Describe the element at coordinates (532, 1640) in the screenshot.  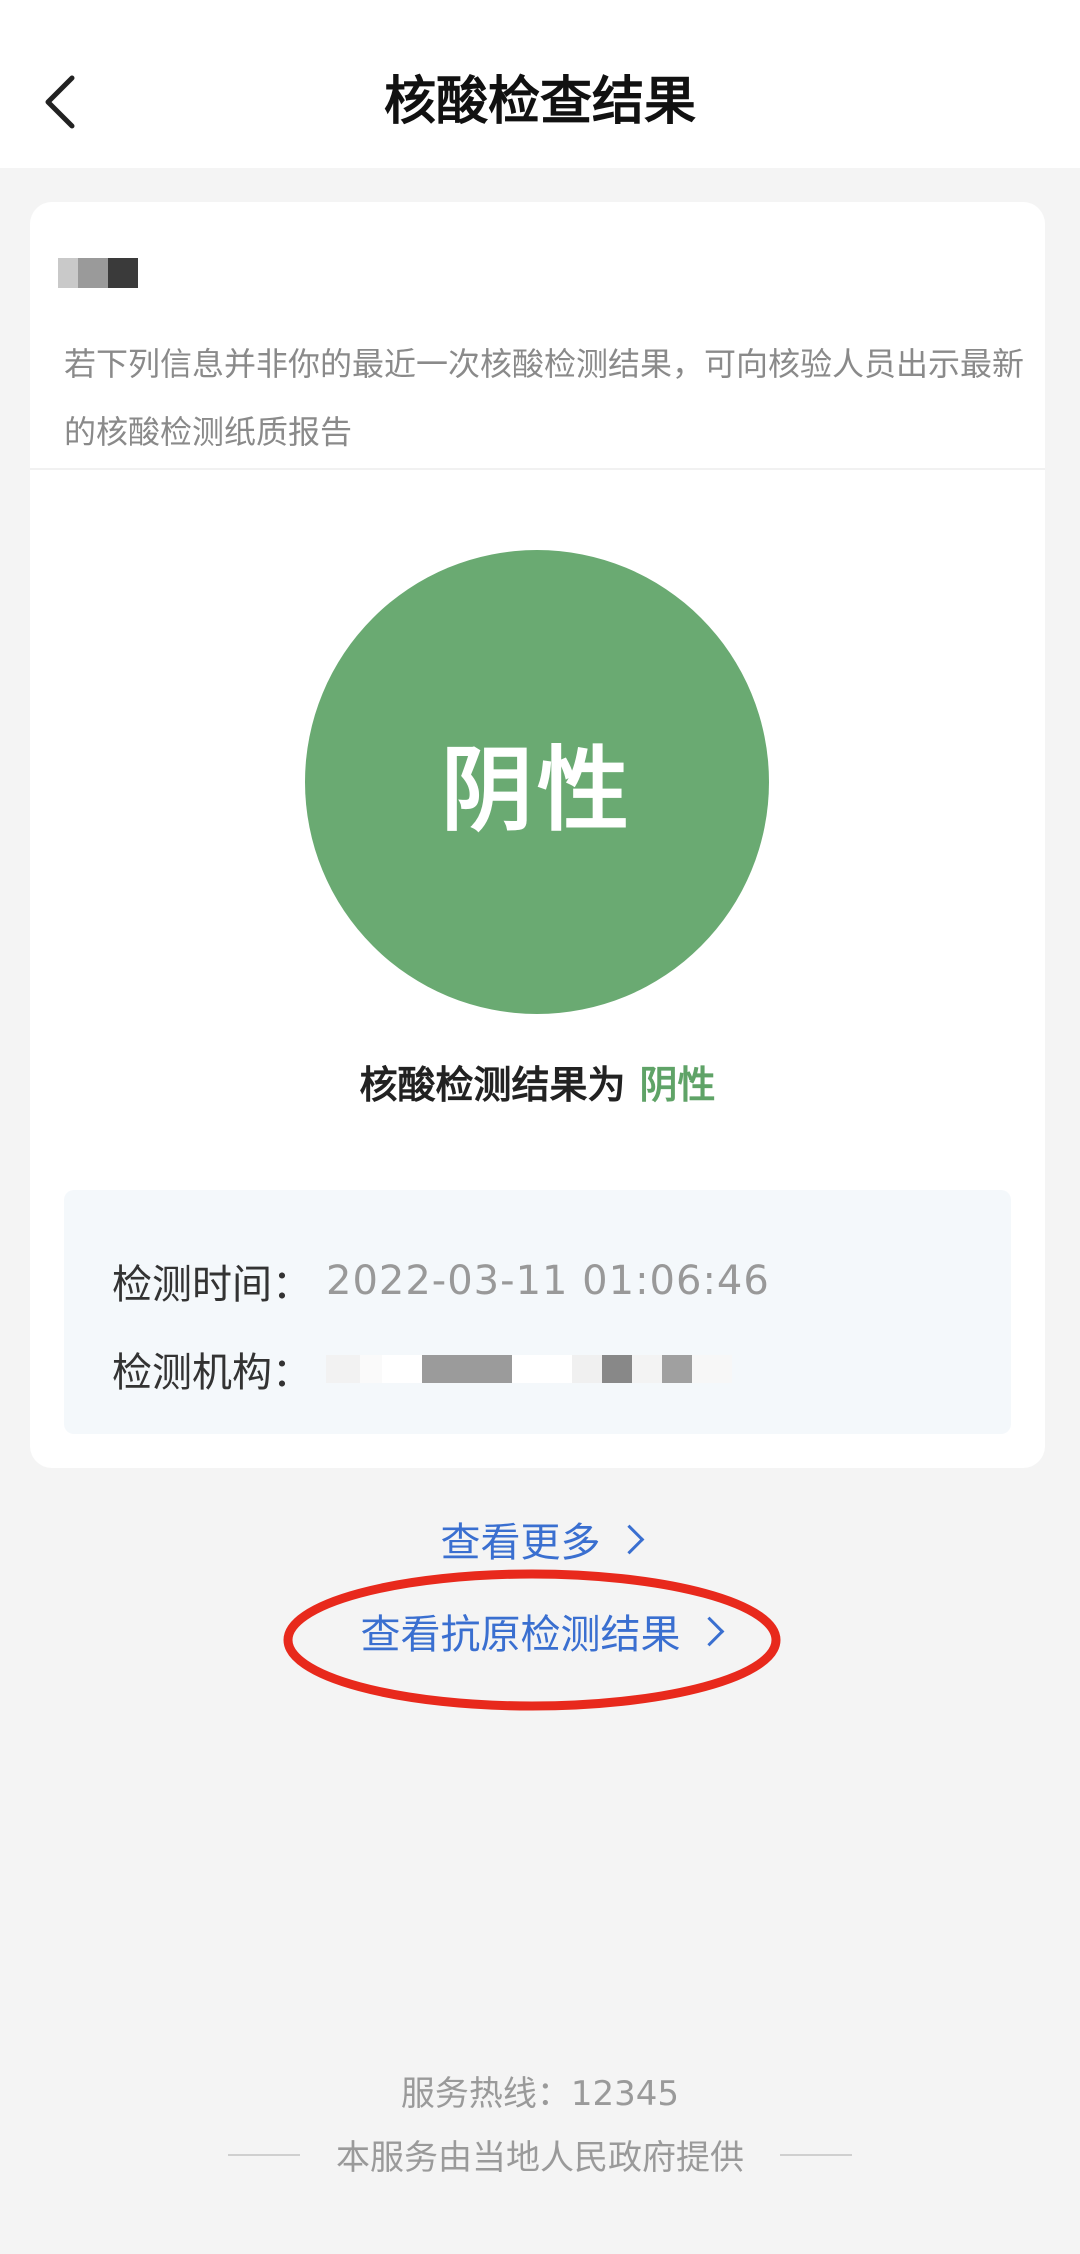
I see `highlight-ellipse-annotation` at that location.